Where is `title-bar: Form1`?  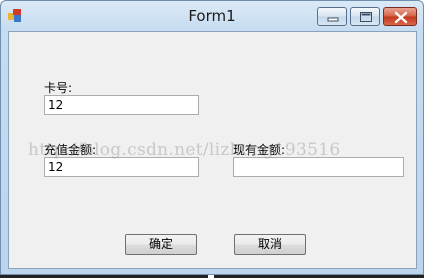
title-bar: Form1 is located at coordinates (212, 16).